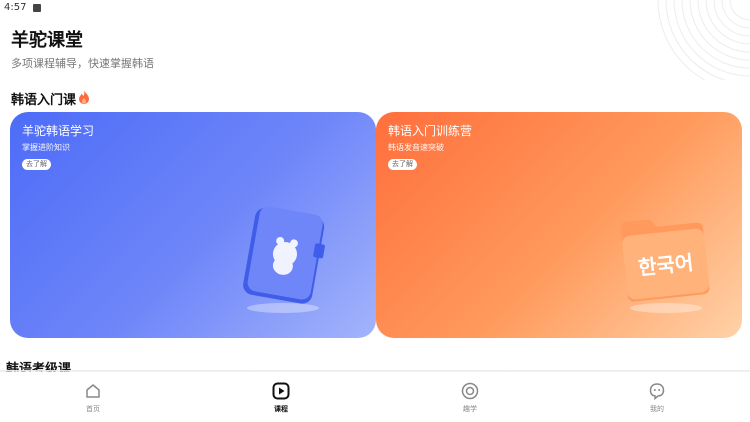 This screenshot has width=750, height=422. Describe the element at coordinates (430, 131) in the screenshot. I see `card-title: 韩语入门训练营` at that location.